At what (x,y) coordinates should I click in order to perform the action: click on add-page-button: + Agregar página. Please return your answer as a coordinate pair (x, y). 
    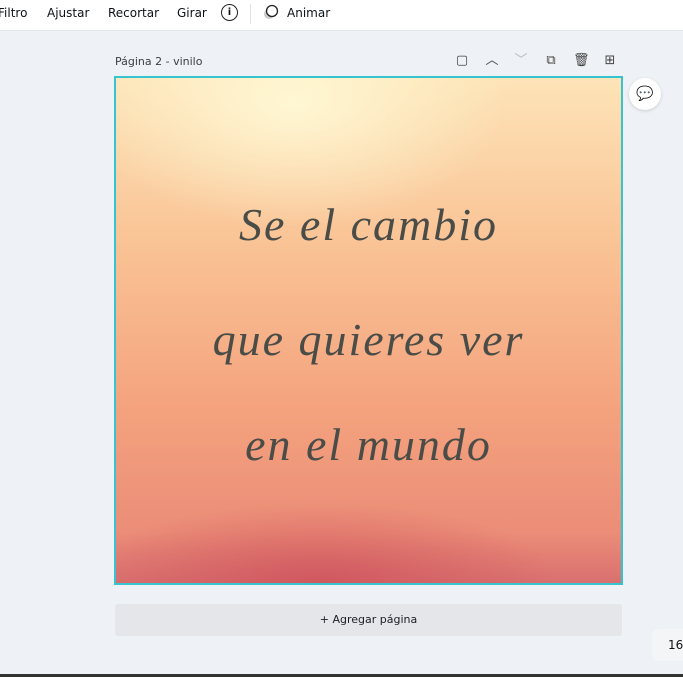
    Looking at the image, I should click on (368, 620).